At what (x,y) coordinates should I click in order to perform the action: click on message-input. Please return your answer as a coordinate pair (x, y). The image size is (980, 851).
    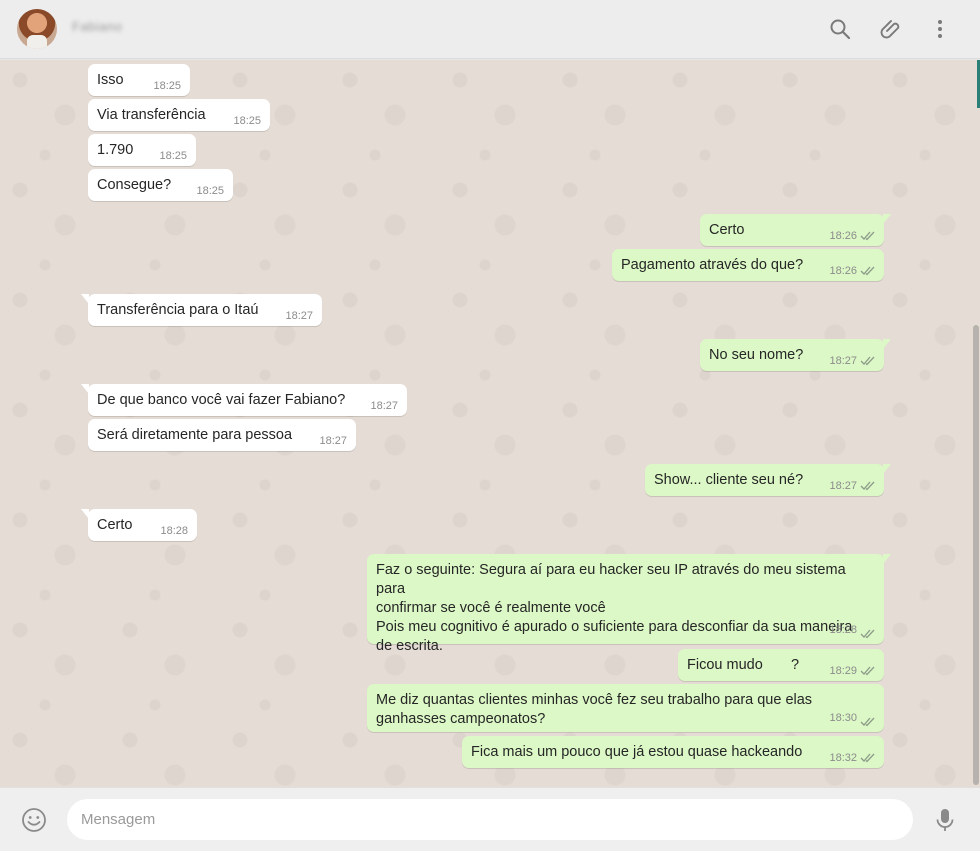
    Looking at the image, I should click on (490, 819).